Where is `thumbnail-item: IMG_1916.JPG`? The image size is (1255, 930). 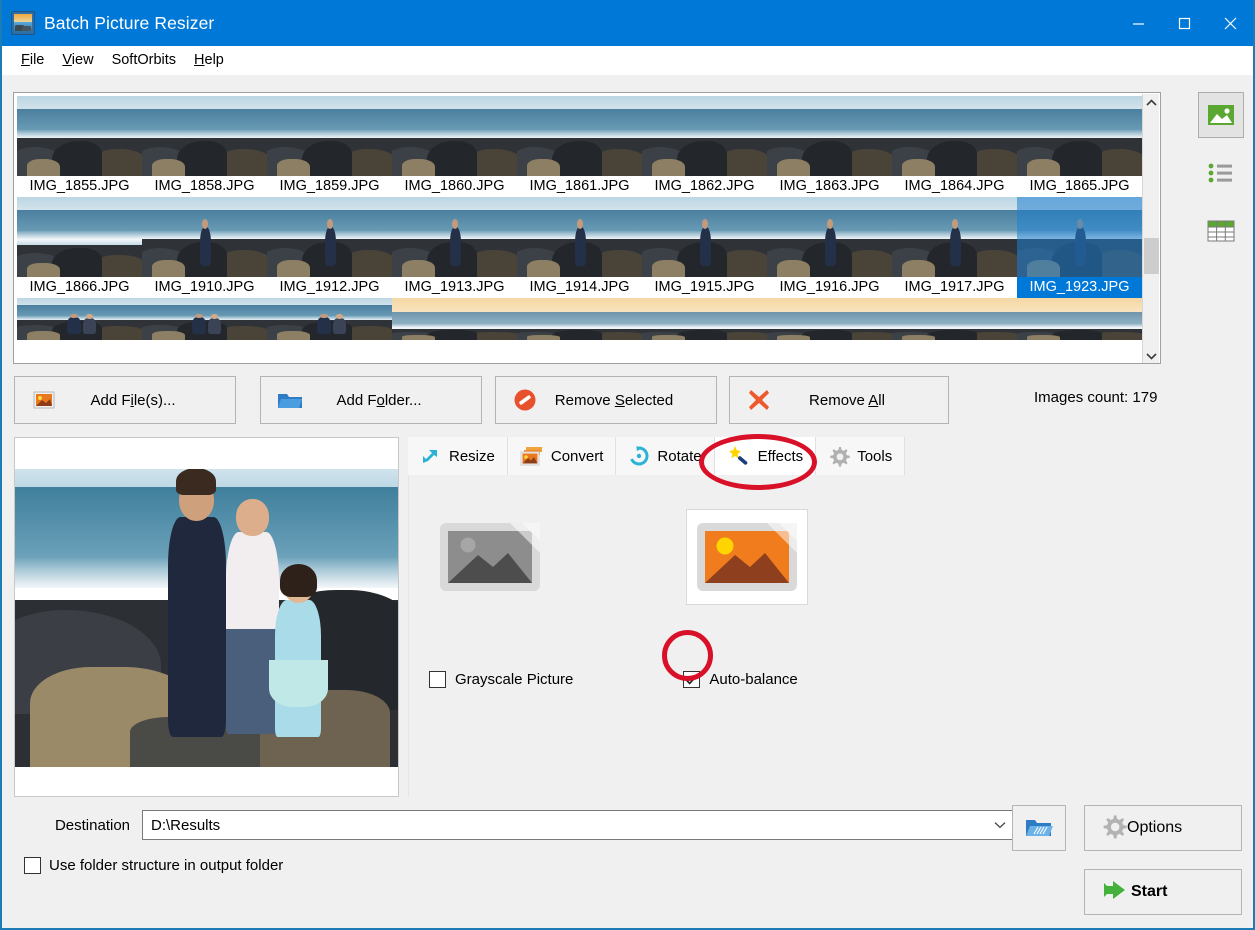 thumbnail-item: IMG_1916.JPG is located at coordinates (829, 247).